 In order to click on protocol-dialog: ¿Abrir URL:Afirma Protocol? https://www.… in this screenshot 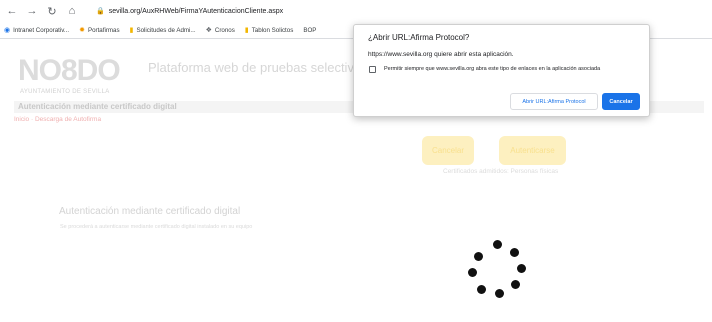, I will do `click(501, 70)`.